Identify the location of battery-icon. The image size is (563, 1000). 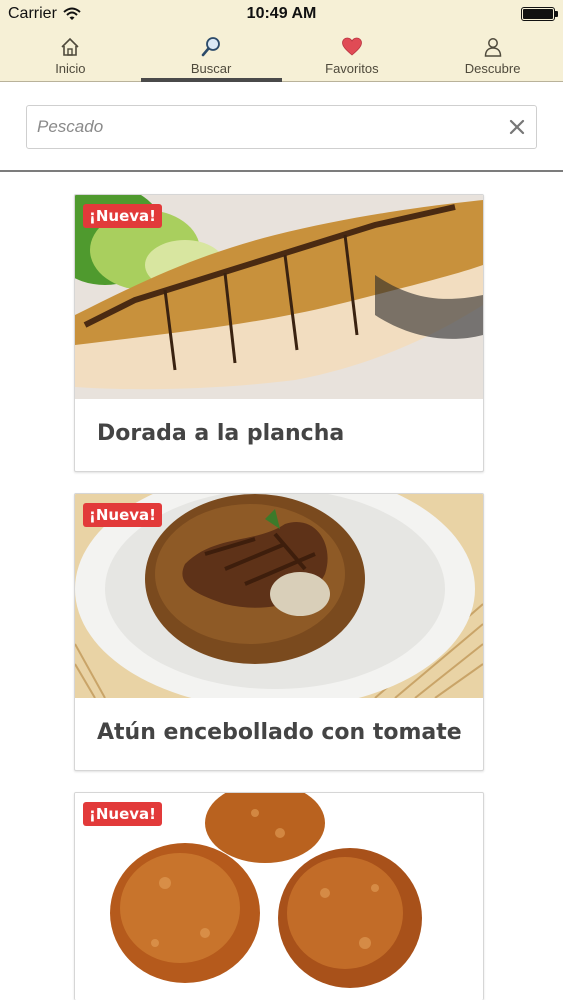
(539, 14).